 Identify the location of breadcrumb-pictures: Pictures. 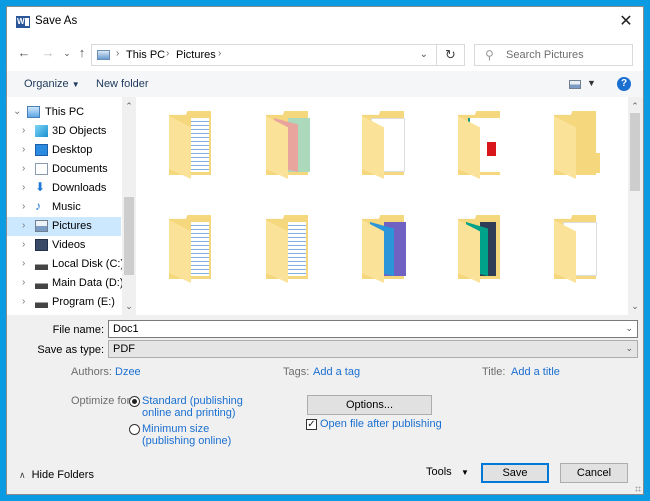
(196, 55).